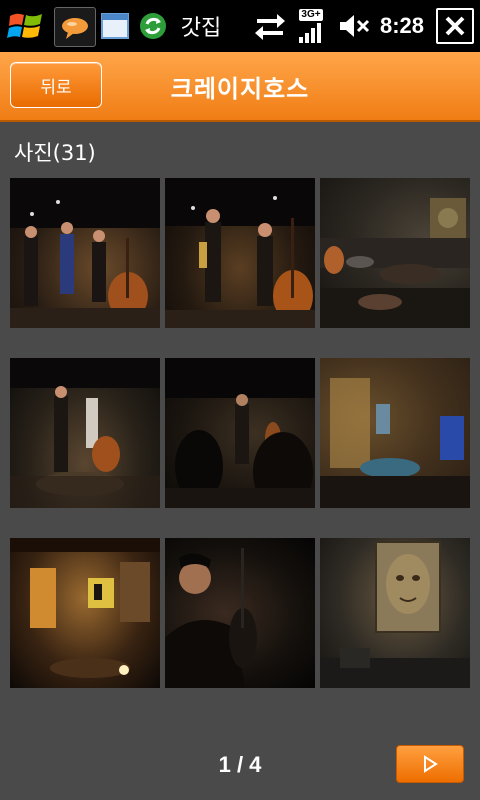  What do you see at coordinates (56, 85) in the screenshot?
I see `back-button: 뒤로` at bounding box center [56, 85].